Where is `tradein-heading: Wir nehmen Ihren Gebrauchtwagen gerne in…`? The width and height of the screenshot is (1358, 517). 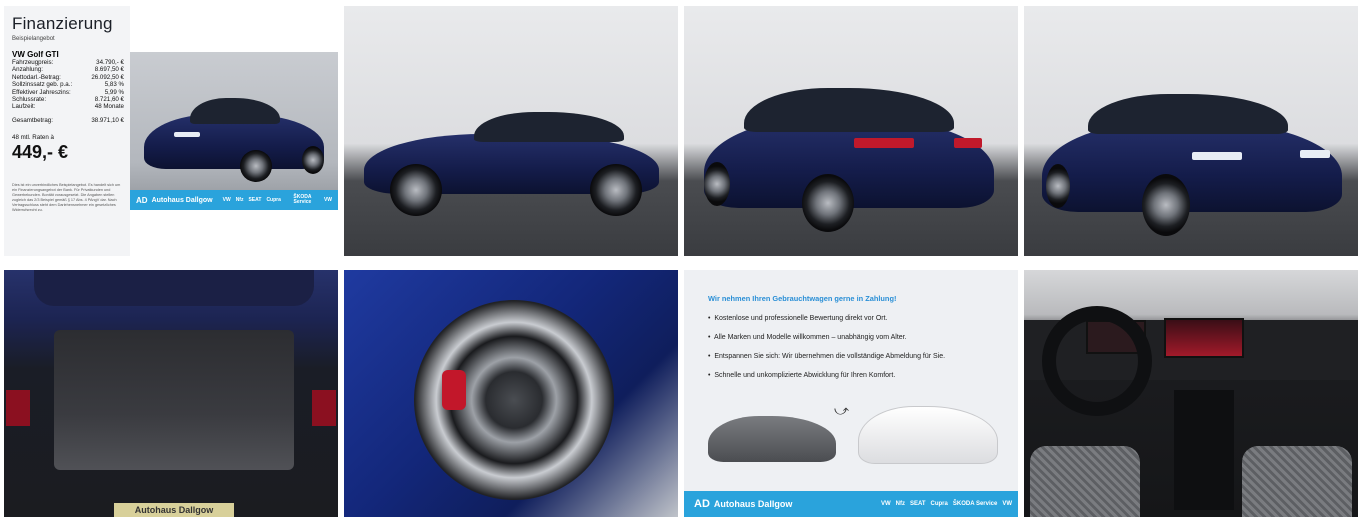 tradein-heading: Wir nehmen Ihren Gebrauchtwagen gerne in… is located at coordinates (802, 298).